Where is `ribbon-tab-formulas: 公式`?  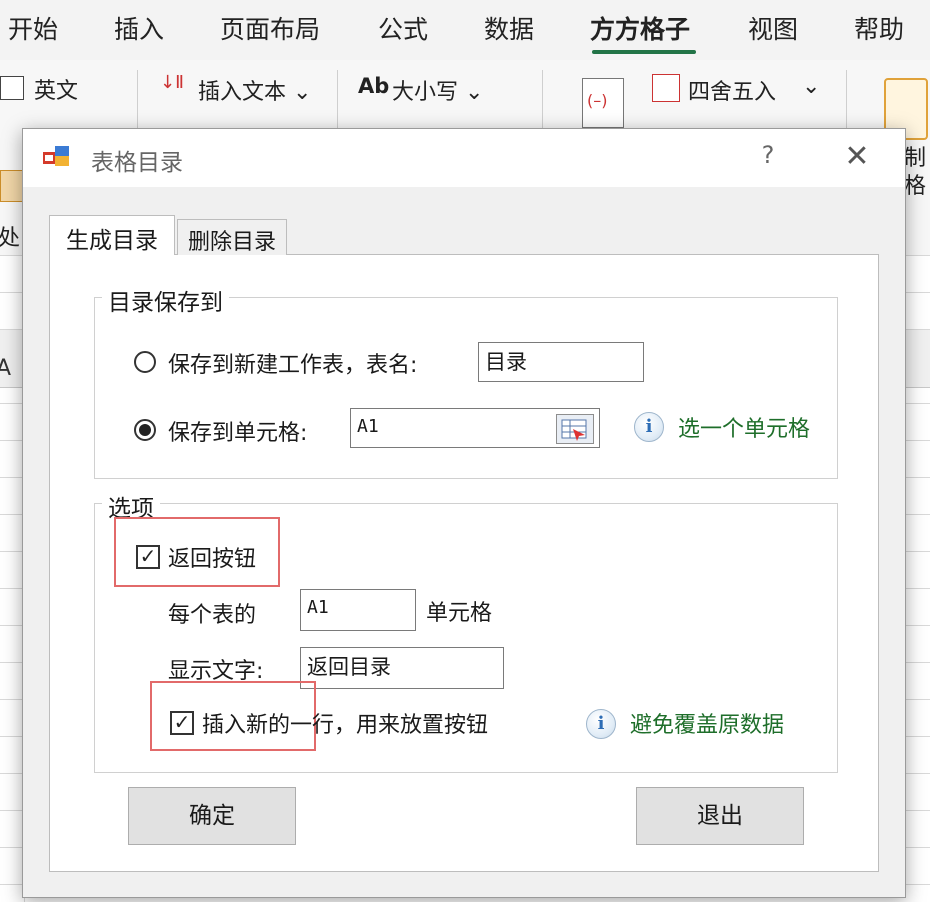
ribbon-tab-formulas: 公式 is located at coordinates (403, 28).